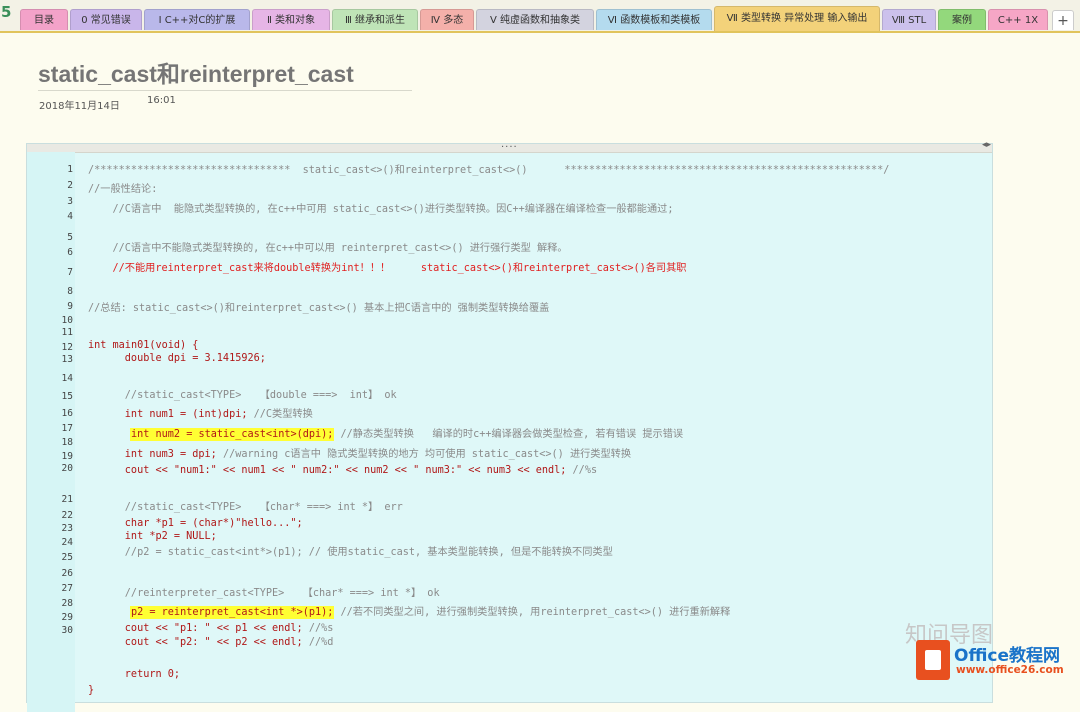 The image size is (1080, 712). What do you see at coordinates (50, 201) in the screenshot?
I see `line-number: 3` at bounding box center [50, 201].